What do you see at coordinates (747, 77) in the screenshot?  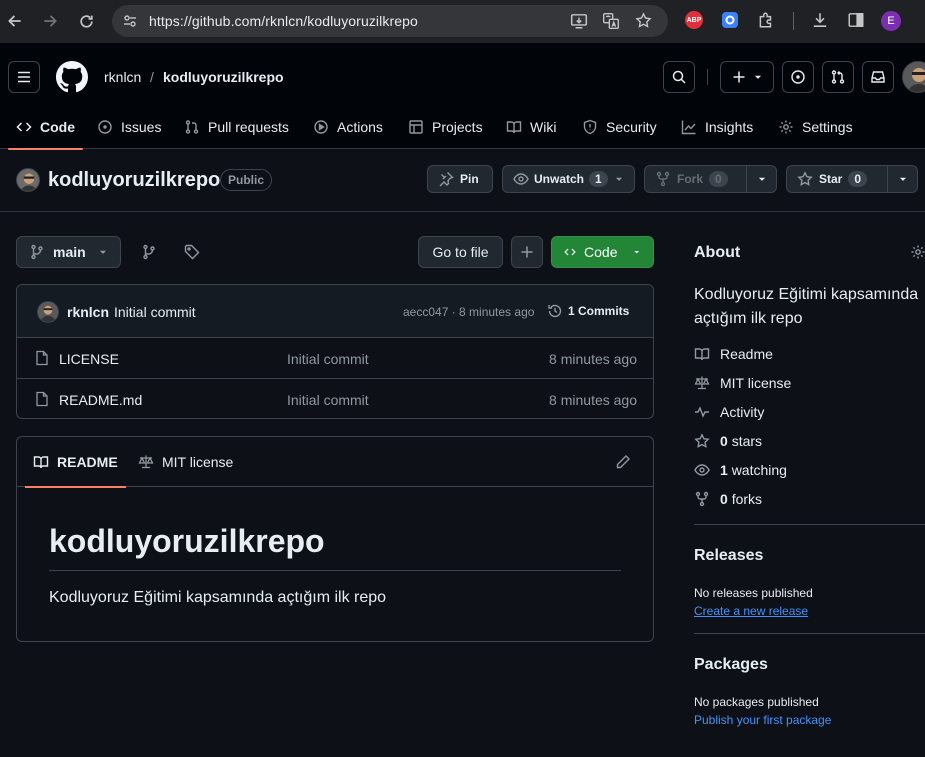 I see `create-new-button` at bounding box center [747, 77].